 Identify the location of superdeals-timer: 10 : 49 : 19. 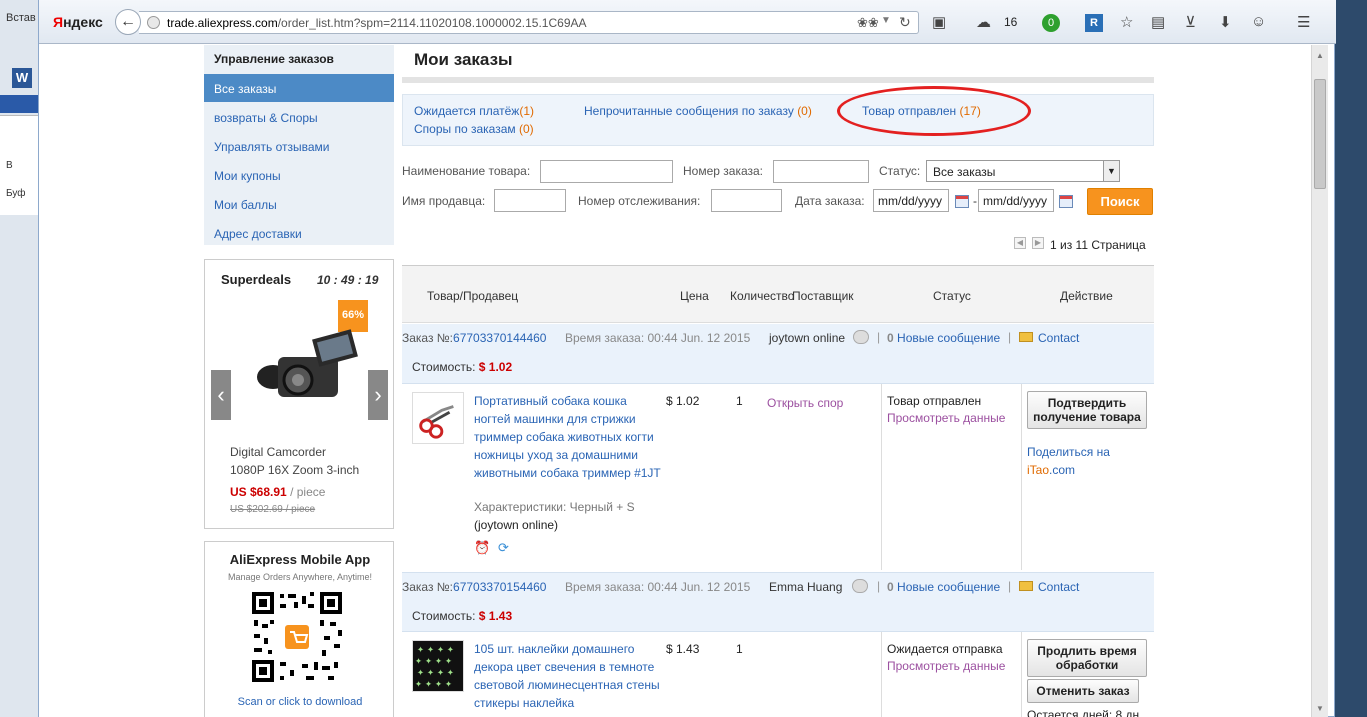
(348, 280).